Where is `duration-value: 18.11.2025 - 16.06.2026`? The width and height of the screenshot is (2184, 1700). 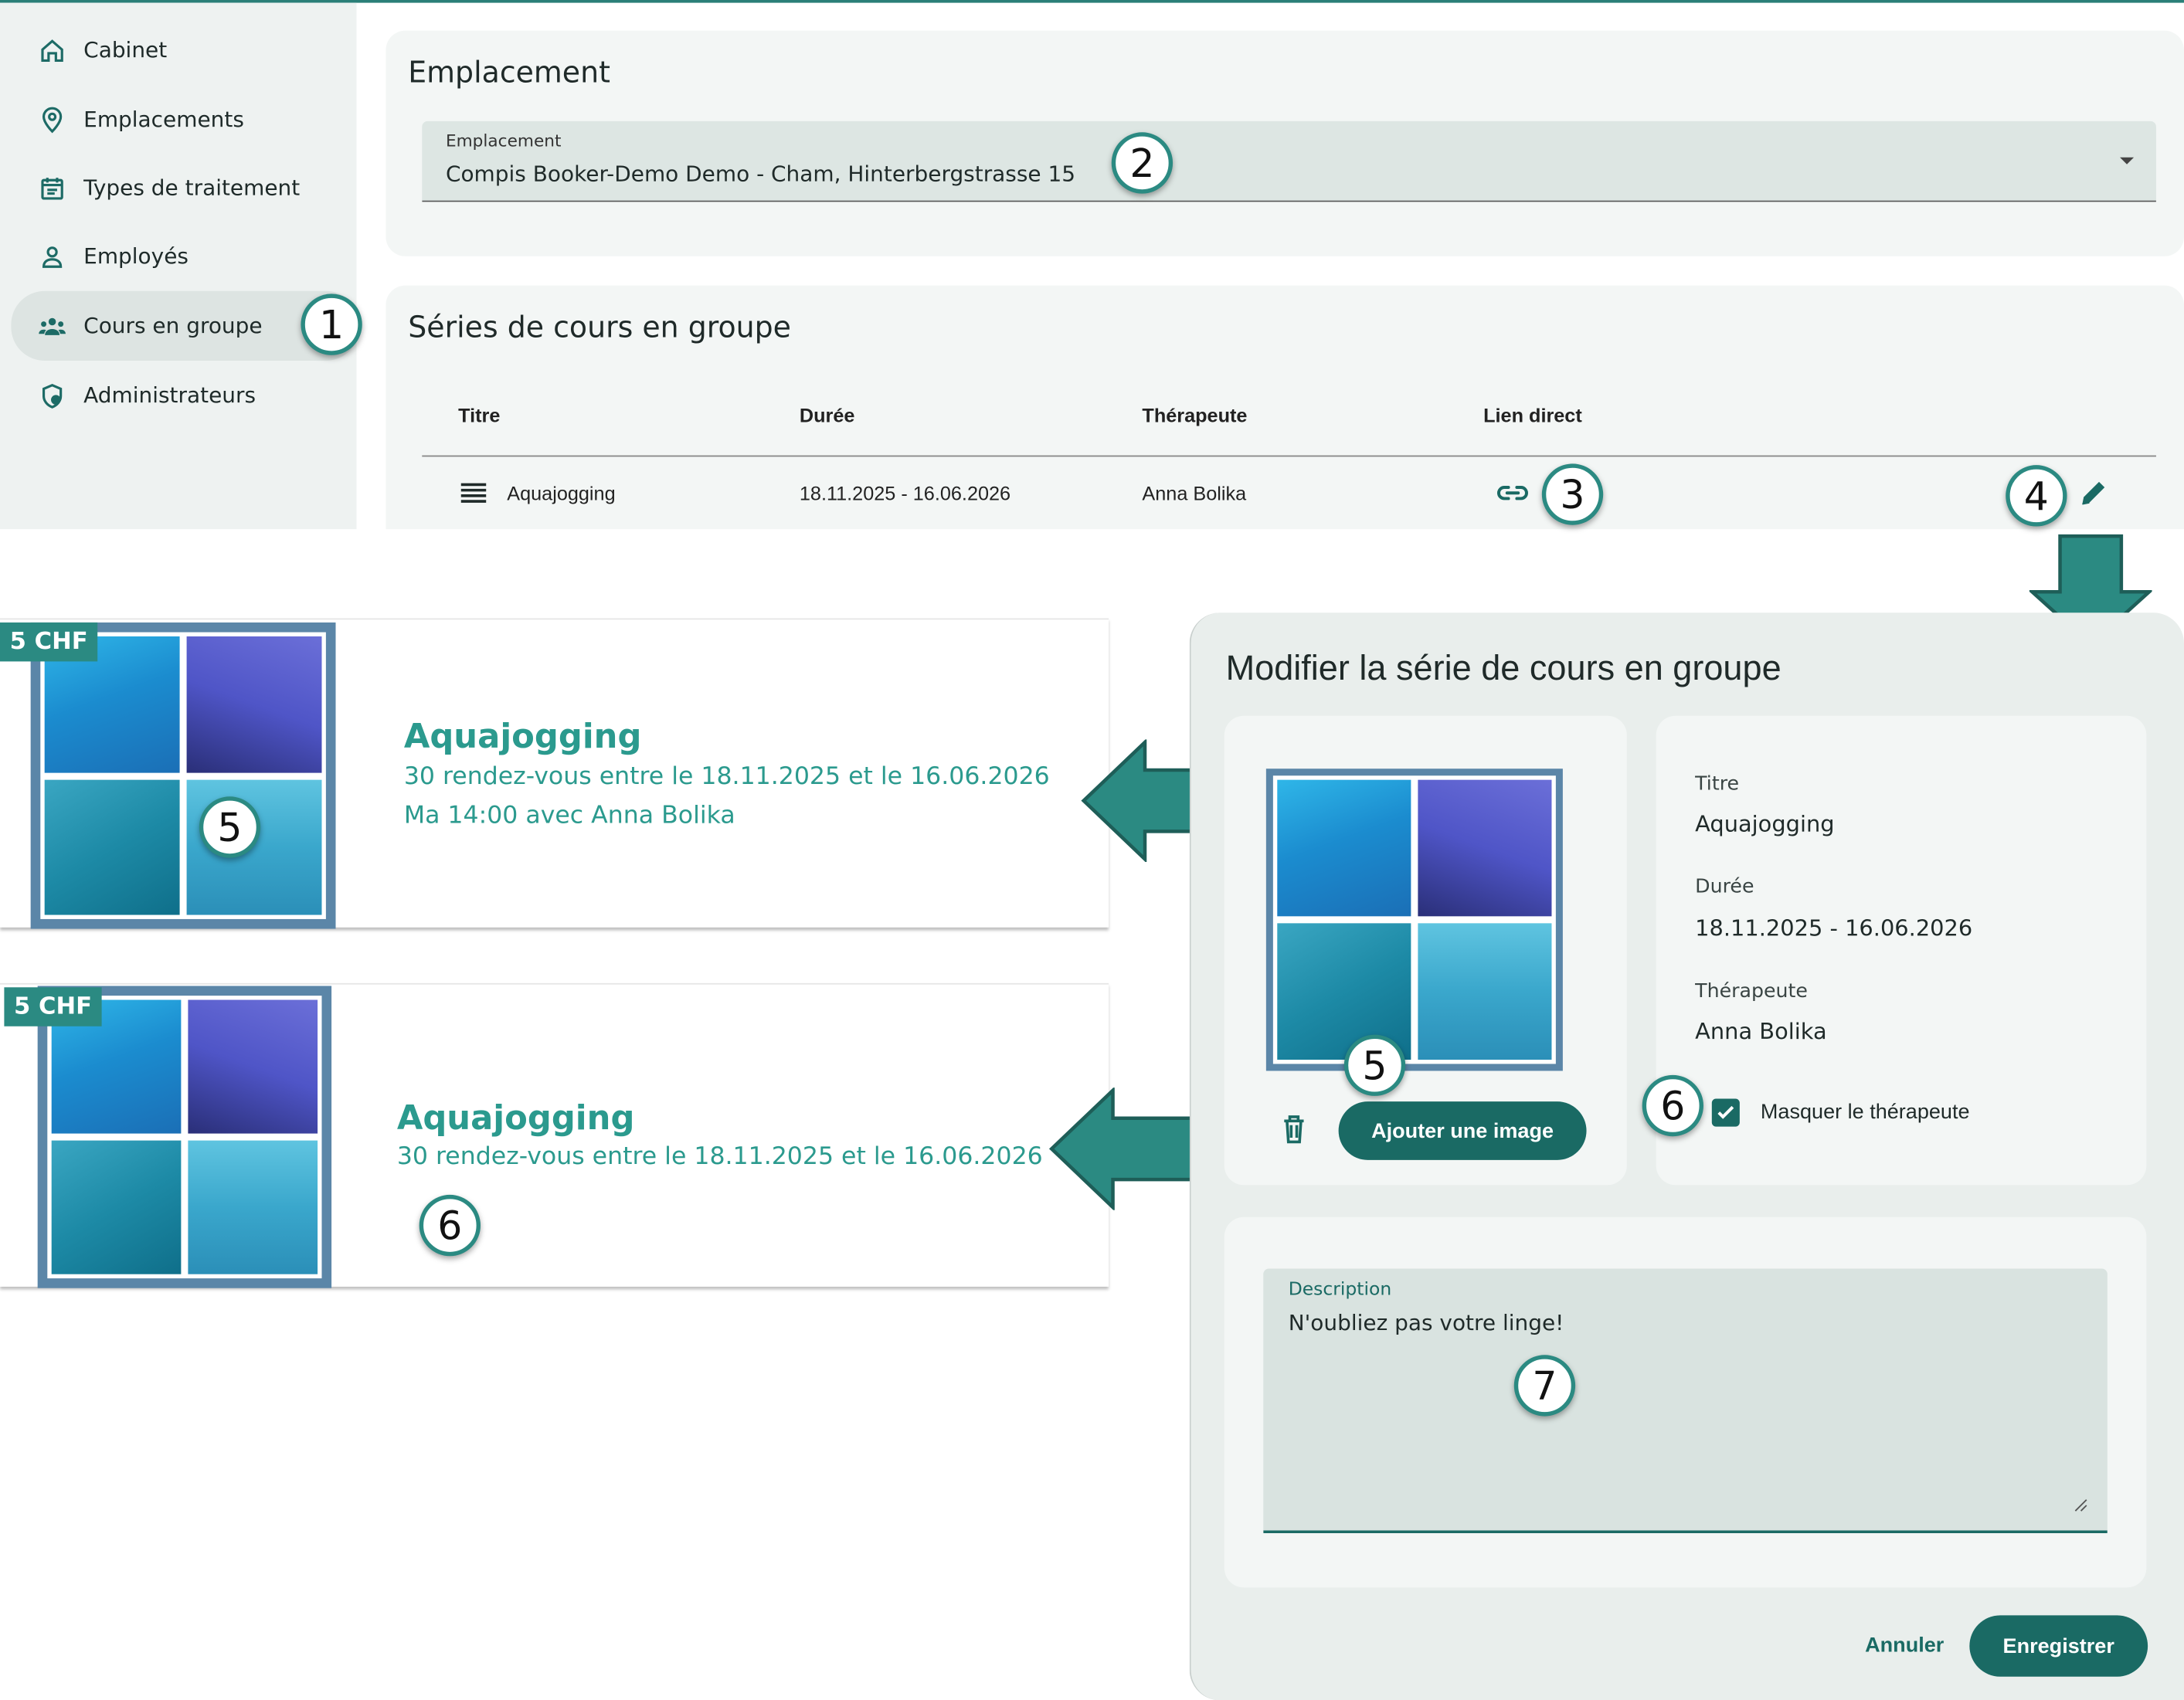 duration-value: 18.11.2025 - 16.06.2026 is located at coordinates (1834, 928).